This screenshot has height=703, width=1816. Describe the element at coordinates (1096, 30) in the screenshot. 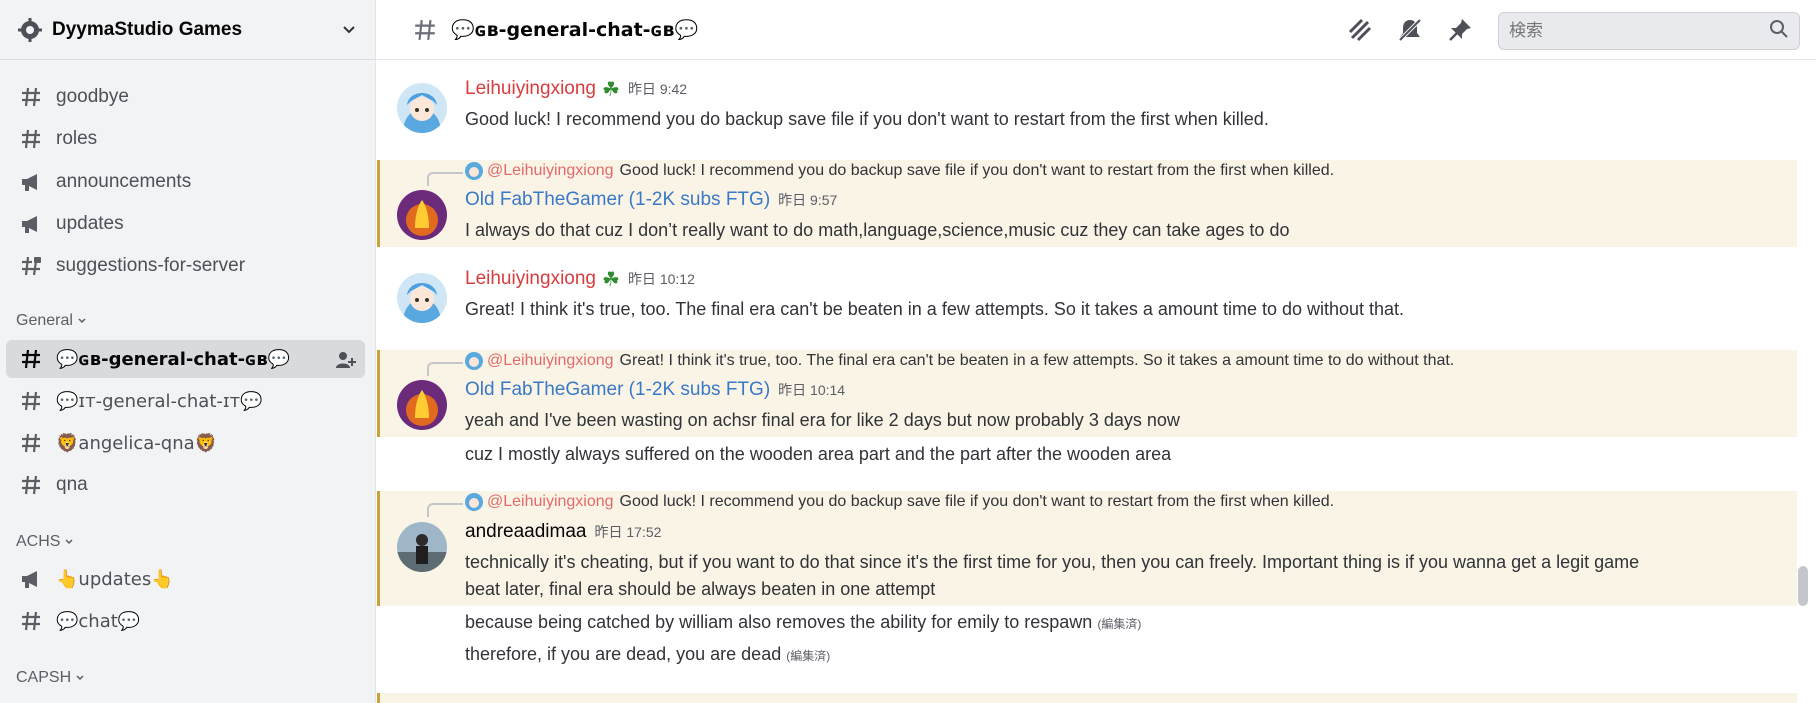

I see `channel-header: 💬ɢʙ-general-chat-ɢʙ💬` at that location.